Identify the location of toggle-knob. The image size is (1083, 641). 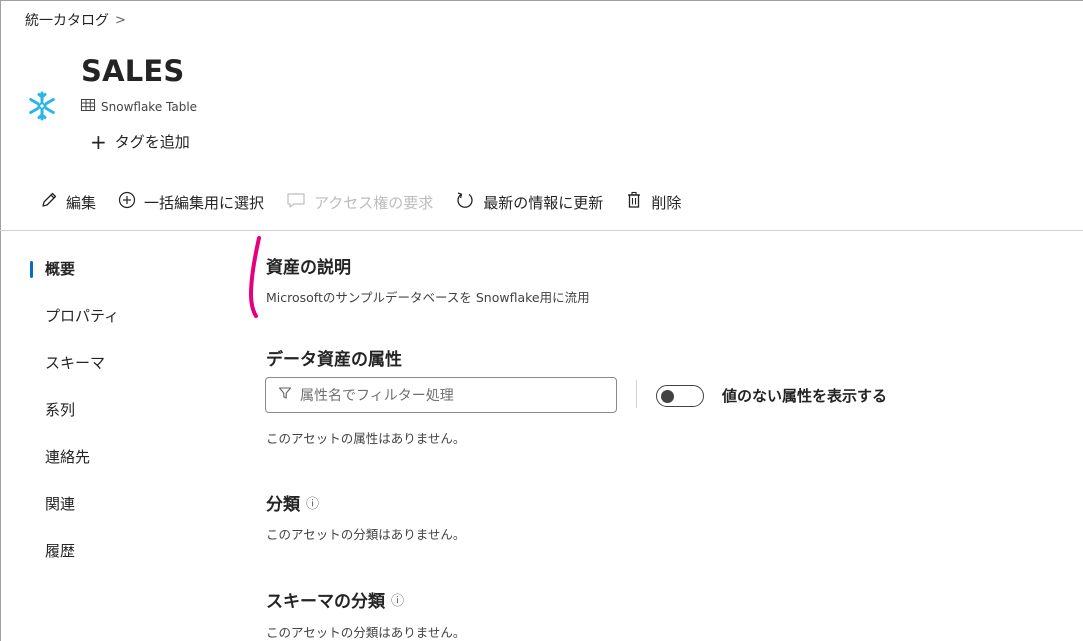
(667, 396).